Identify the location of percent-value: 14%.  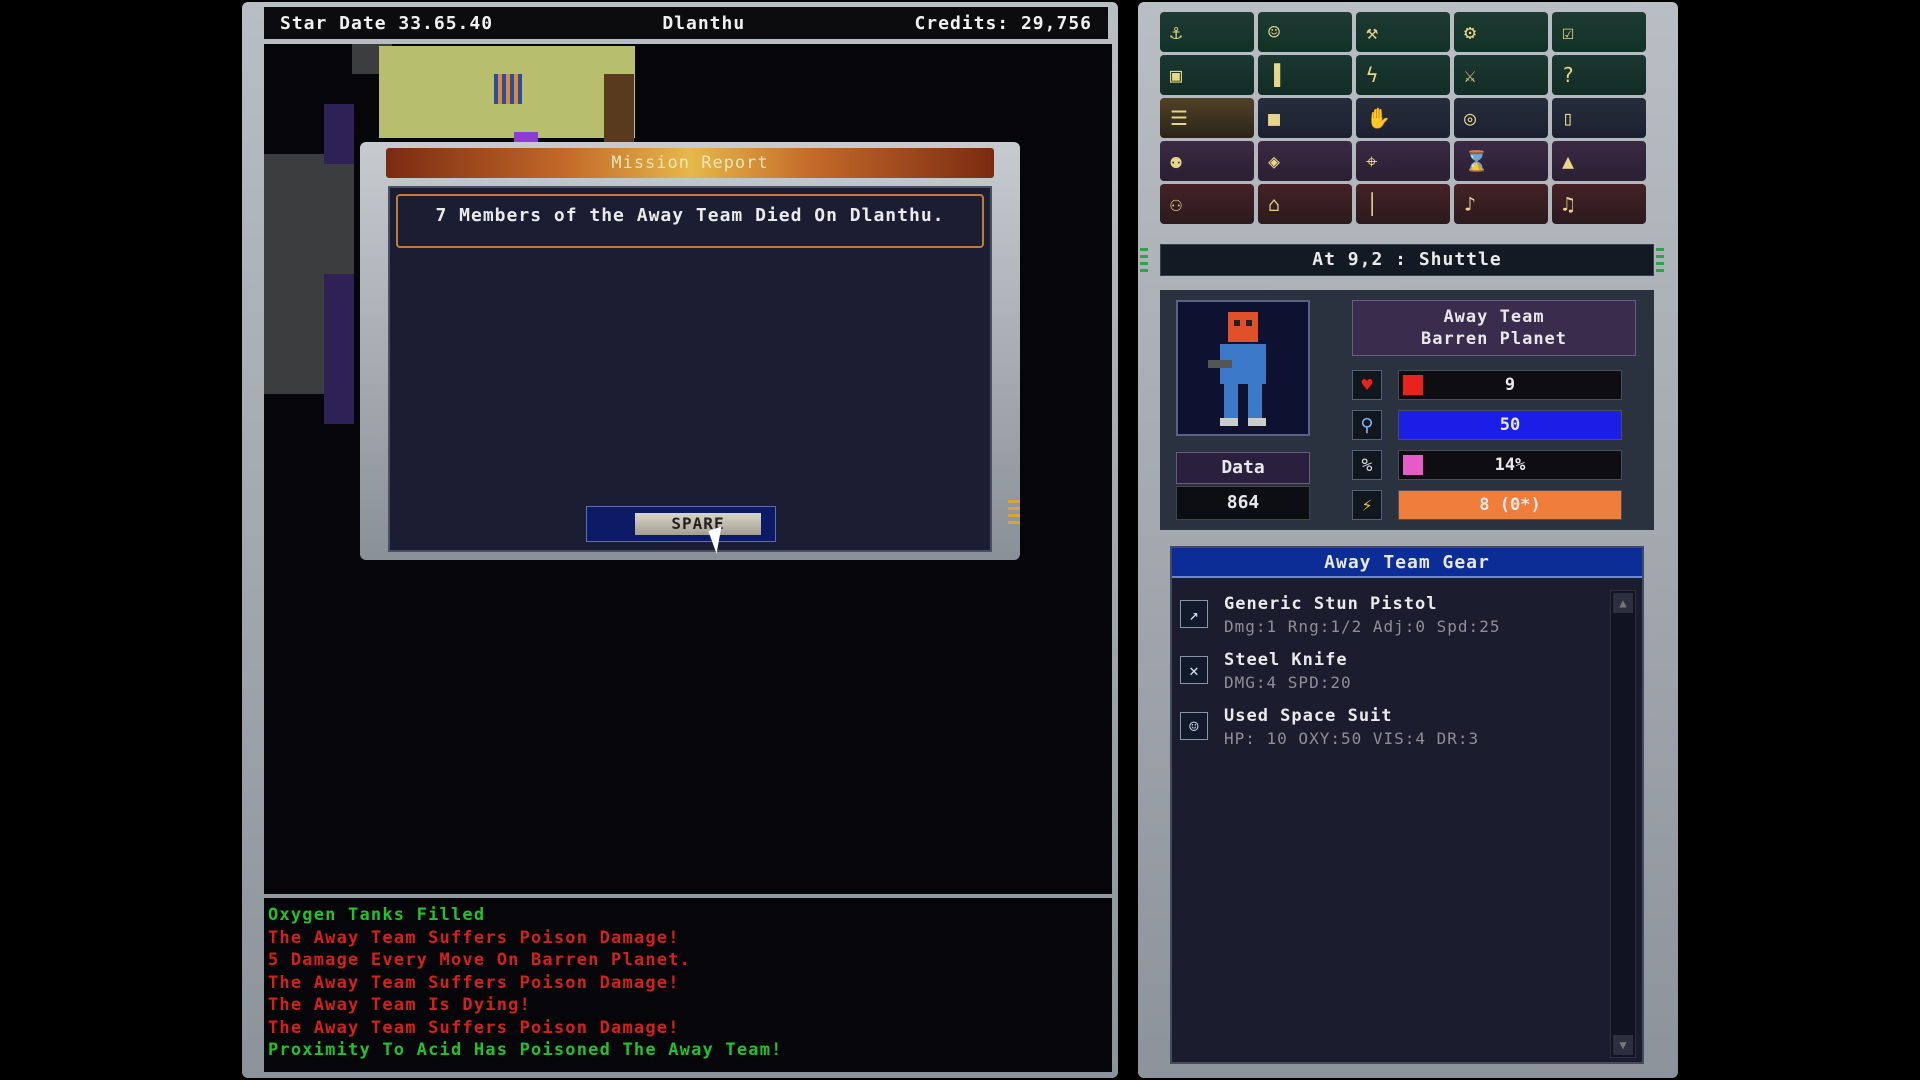
(1510, 465).